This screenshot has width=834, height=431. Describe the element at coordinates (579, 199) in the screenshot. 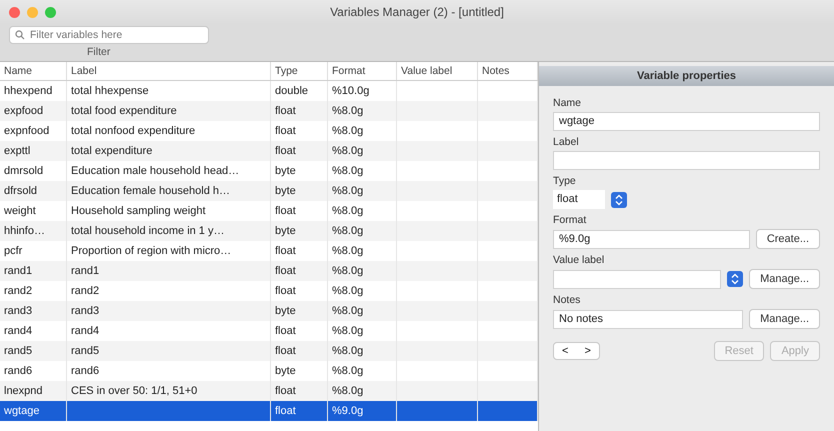

I see `type-dropdown: float` at that location.